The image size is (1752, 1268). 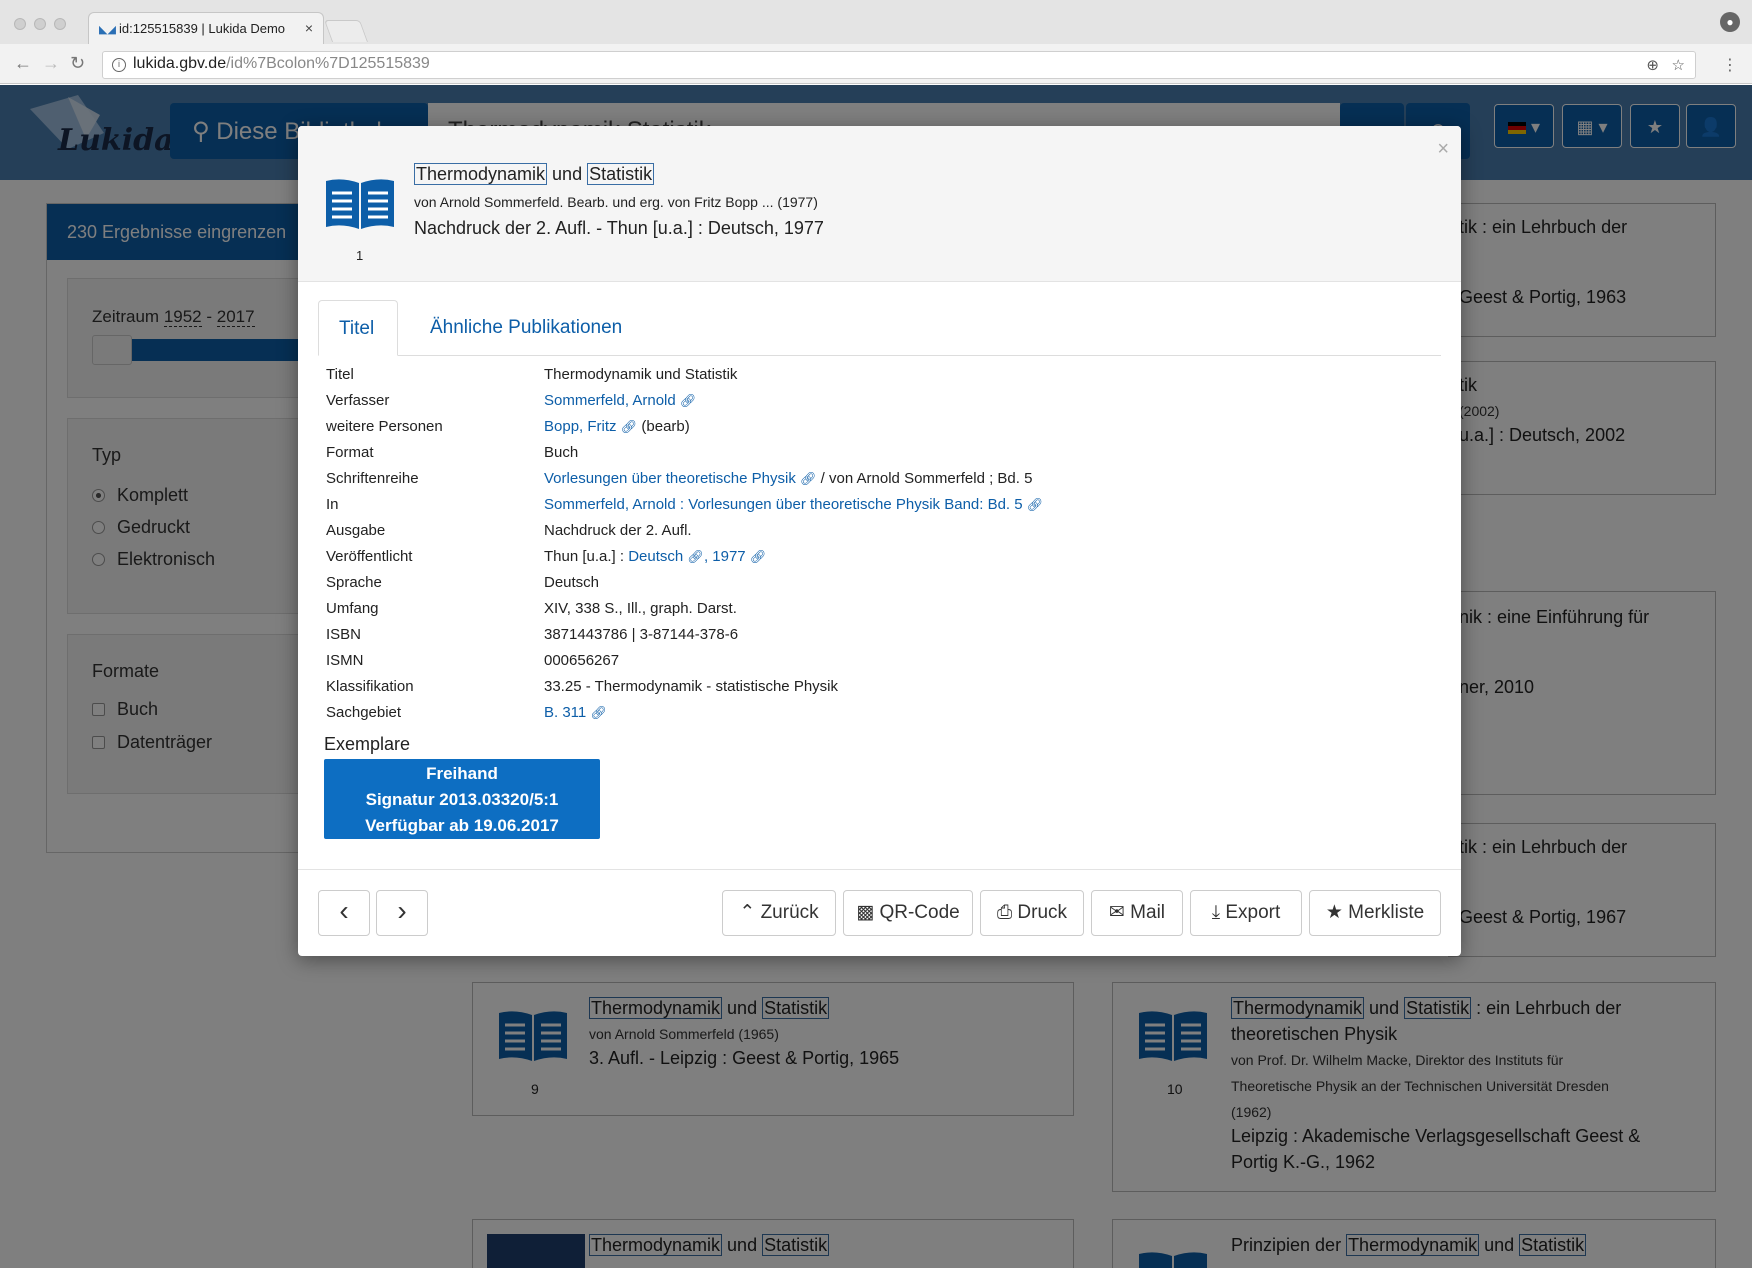 I want to click on year-link: 1977, so click(x=728, y=556).